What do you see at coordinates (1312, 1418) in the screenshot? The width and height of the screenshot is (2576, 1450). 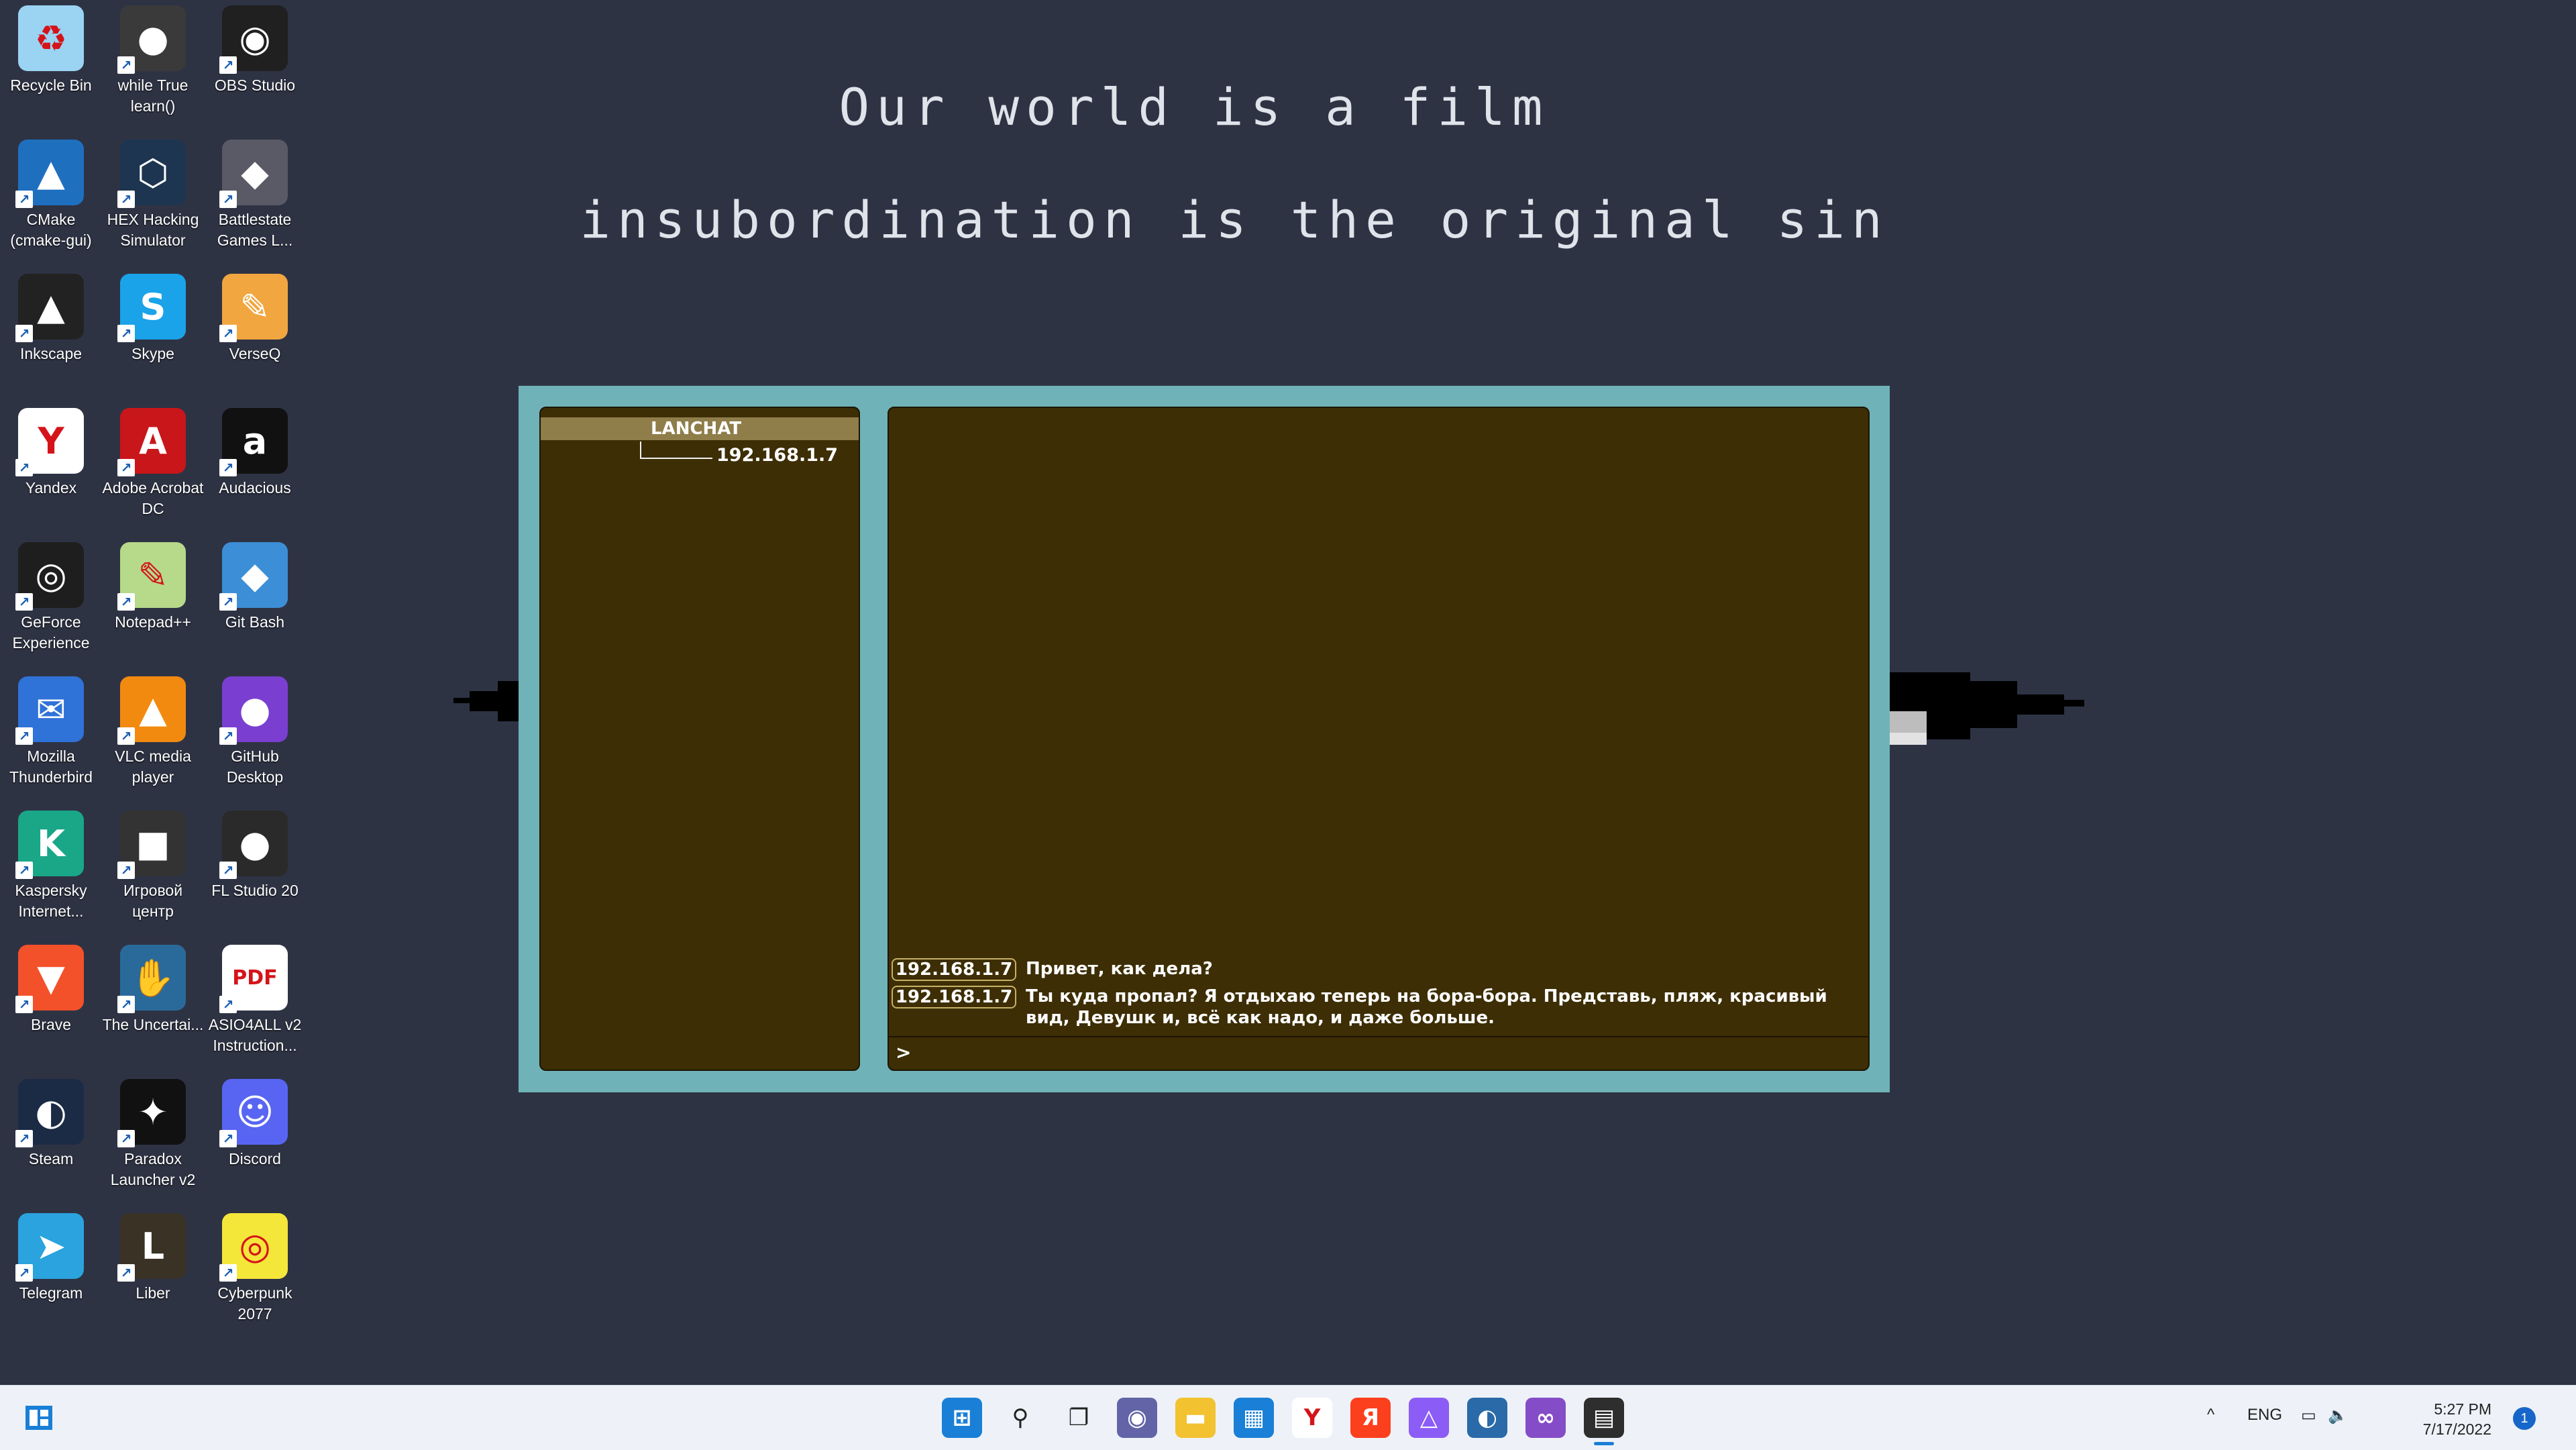 I see `yandex-browser-icon: Y` at bounding box center [1312, 1418].